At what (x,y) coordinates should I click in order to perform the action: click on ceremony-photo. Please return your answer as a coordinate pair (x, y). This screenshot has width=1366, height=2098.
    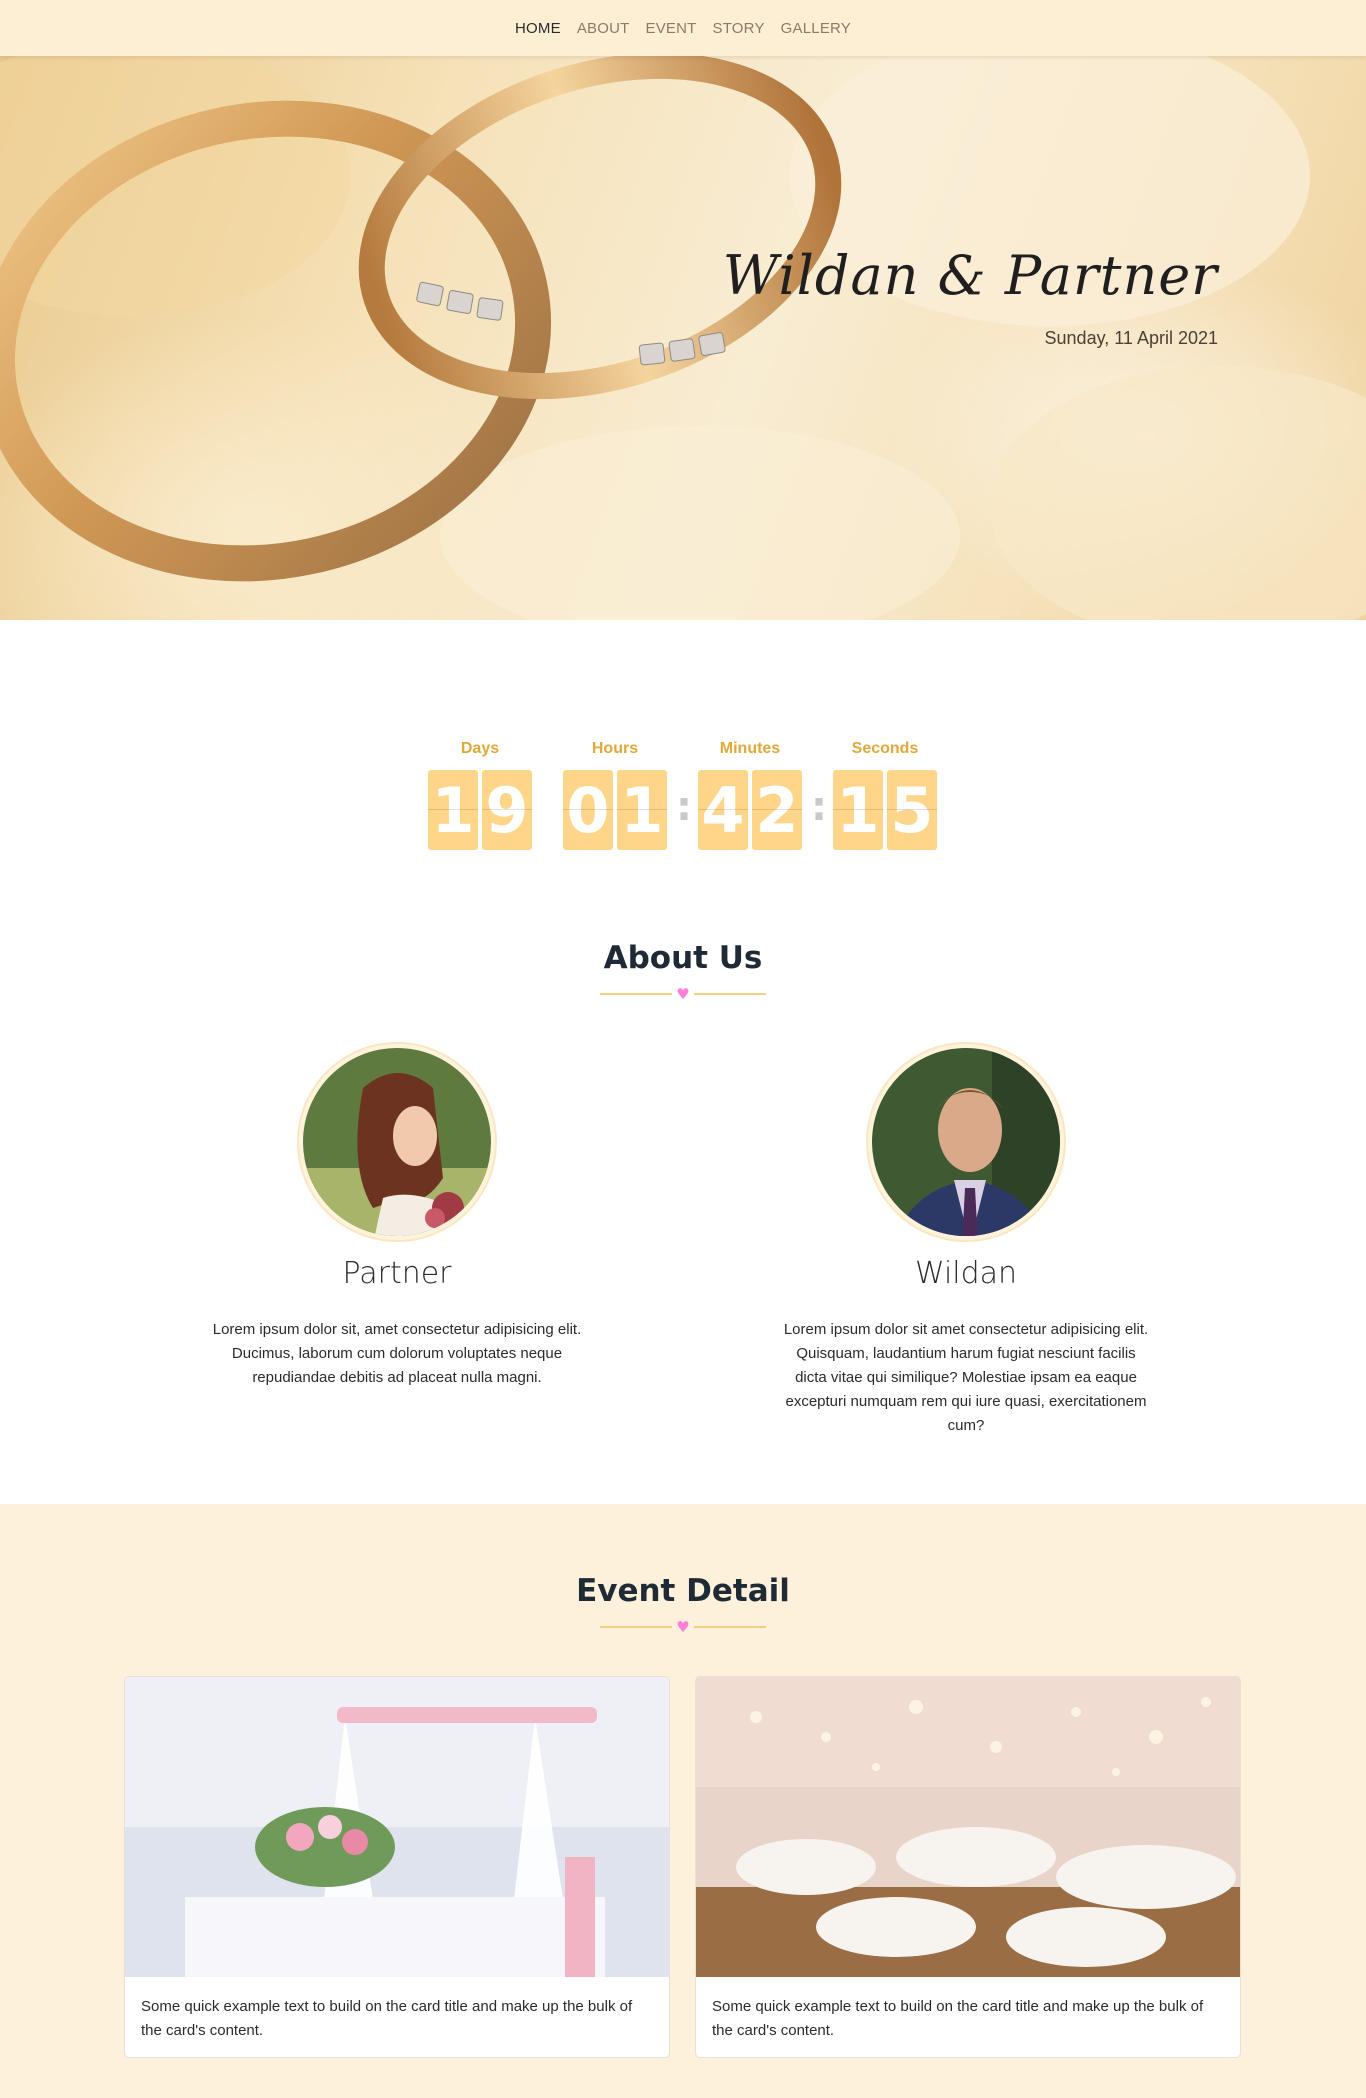
    Looking at the image, I should click on (397, 1827).